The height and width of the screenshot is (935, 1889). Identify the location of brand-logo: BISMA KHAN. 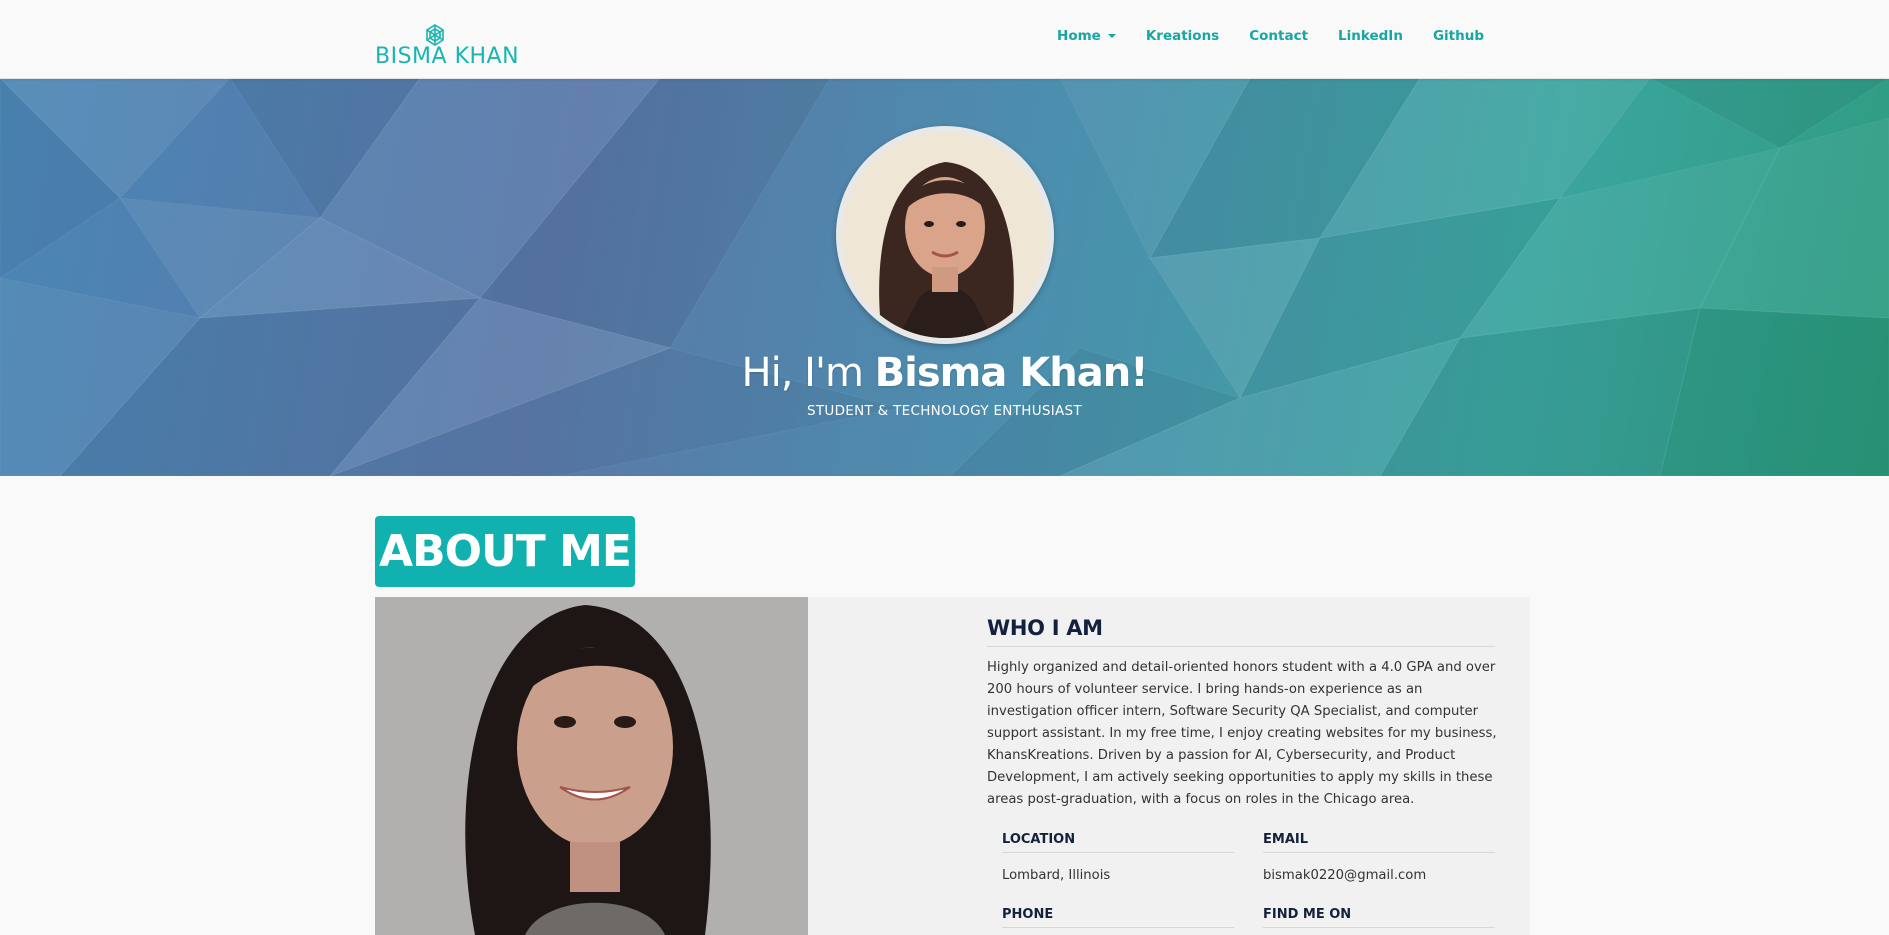
(447, 47).